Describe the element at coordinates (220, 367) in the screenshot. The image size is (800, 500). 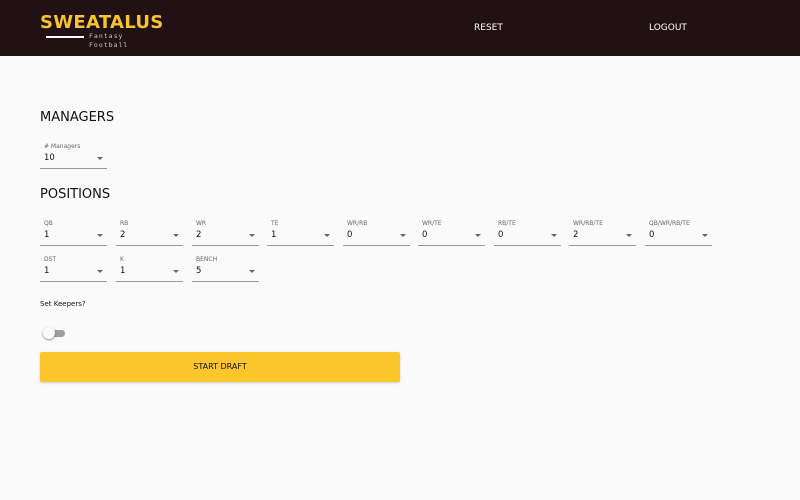
I see `start-draft-button: START DRAFT` at that location.